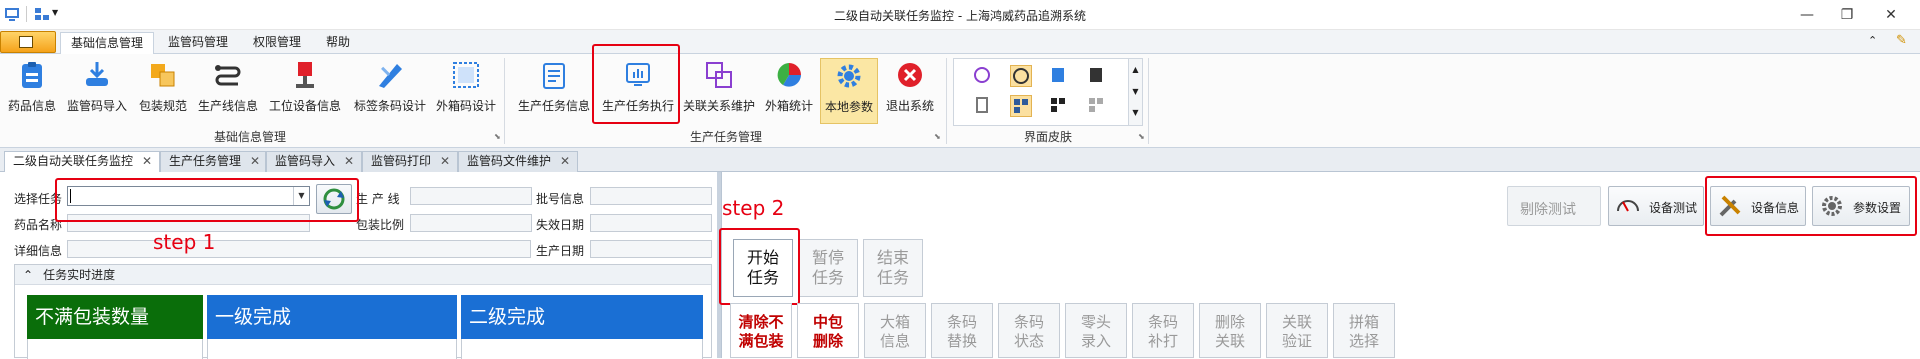  Describe the element at coordinates (28, 275) in the screenshot. I see `collapse-icon: ⌃` at that location.